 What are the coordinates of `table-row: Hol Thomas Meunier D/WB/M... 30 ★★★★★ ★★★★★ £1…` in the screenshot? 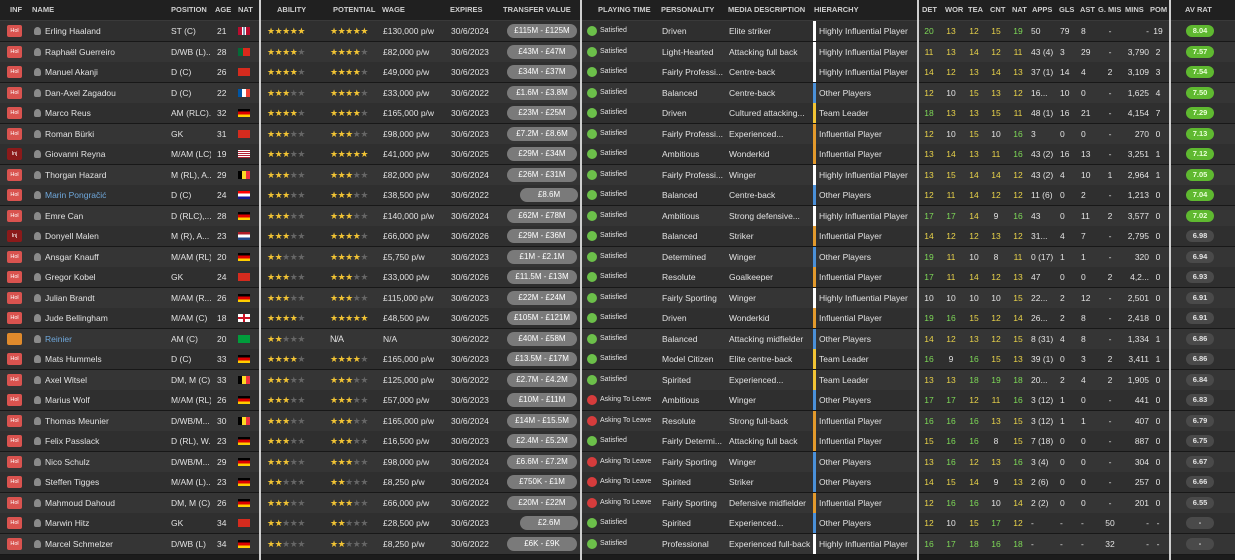 It's located at (617, 421).